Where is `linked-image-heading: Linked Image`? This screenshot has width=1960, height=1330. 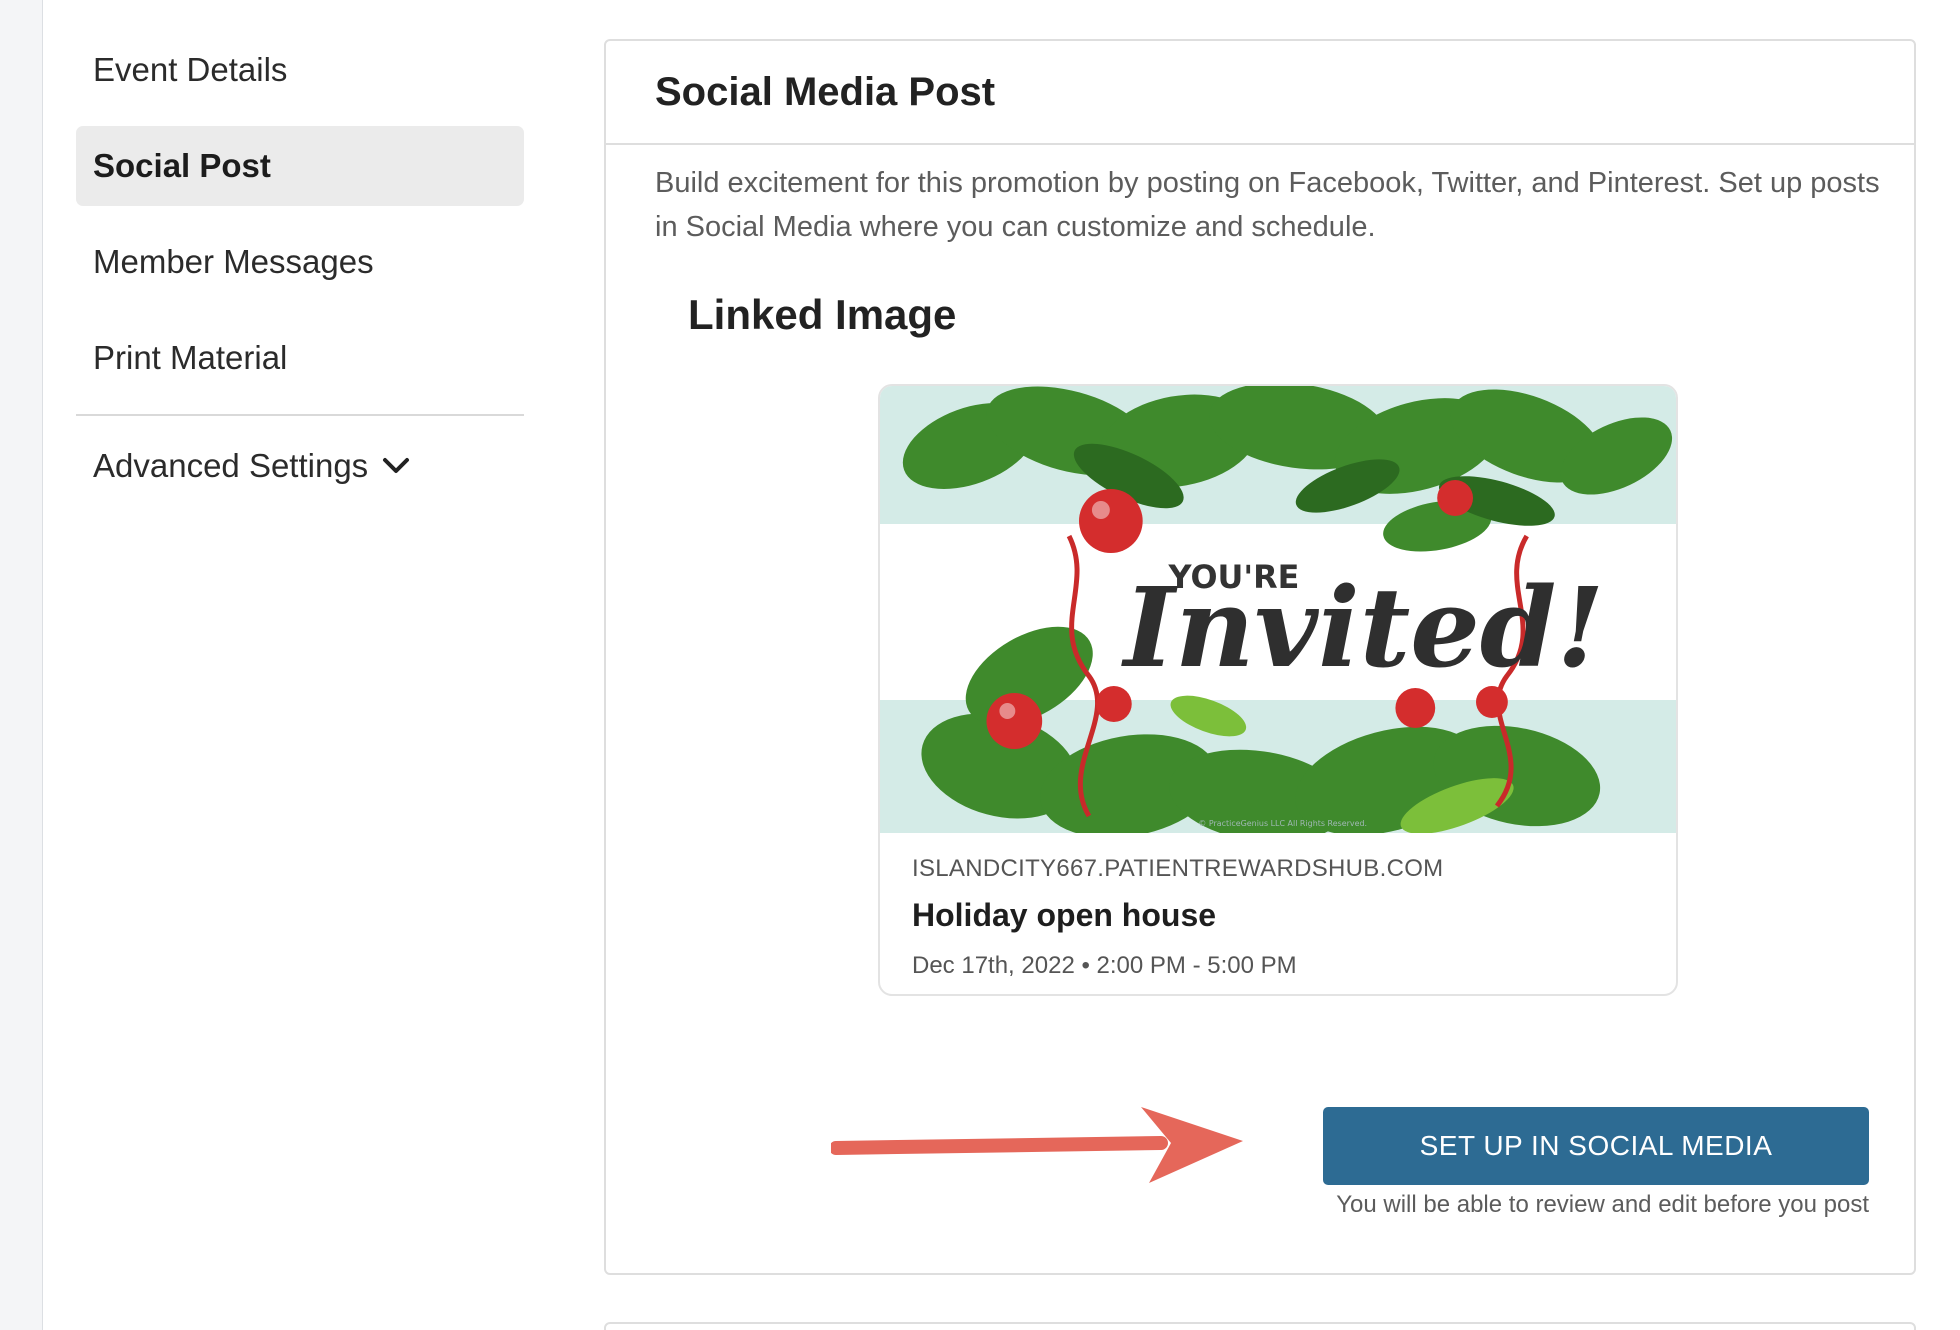
linked-image-heading: Linked Image is located at coordinates (822, 314).